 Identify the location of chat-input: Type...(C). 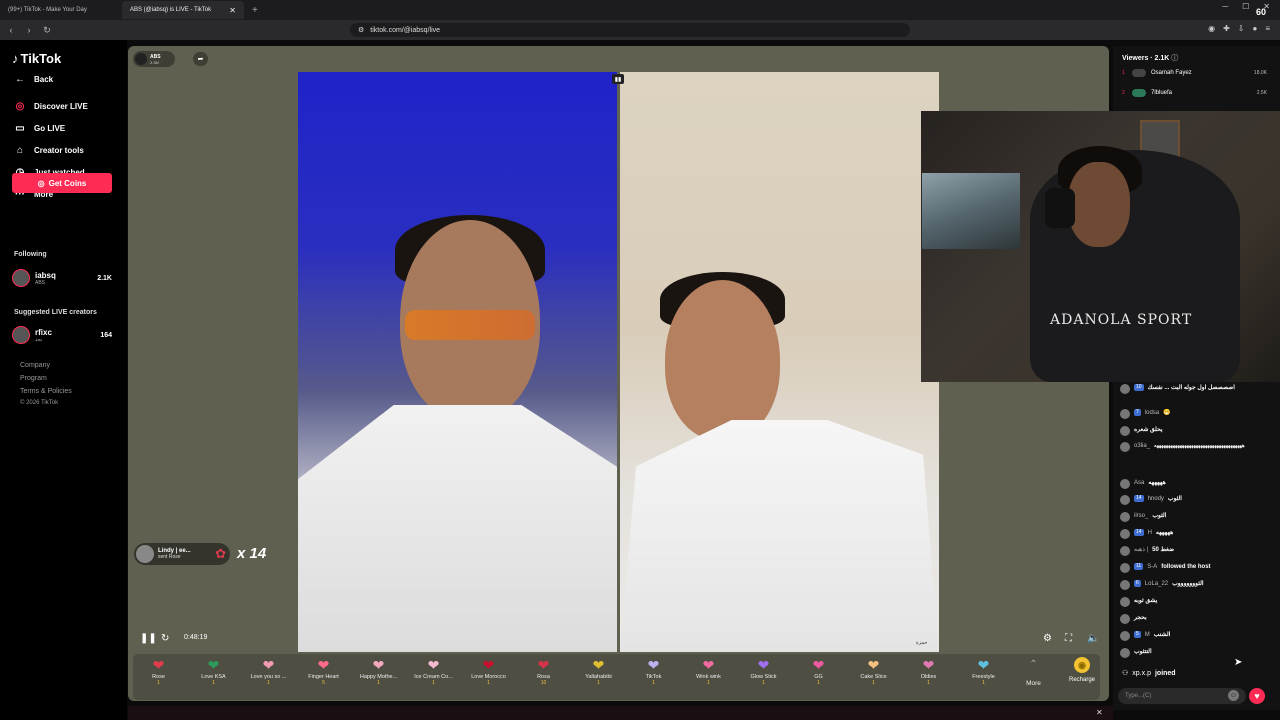
(1182, 696).